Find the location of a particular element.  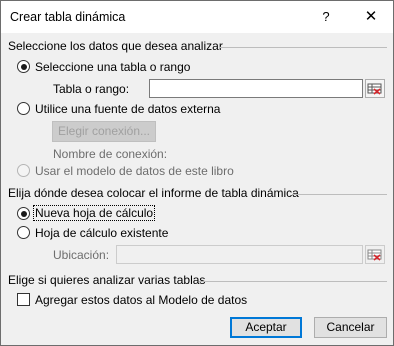

dialog-title: Crear tabla dinámica is located at coordinates (68, 17).